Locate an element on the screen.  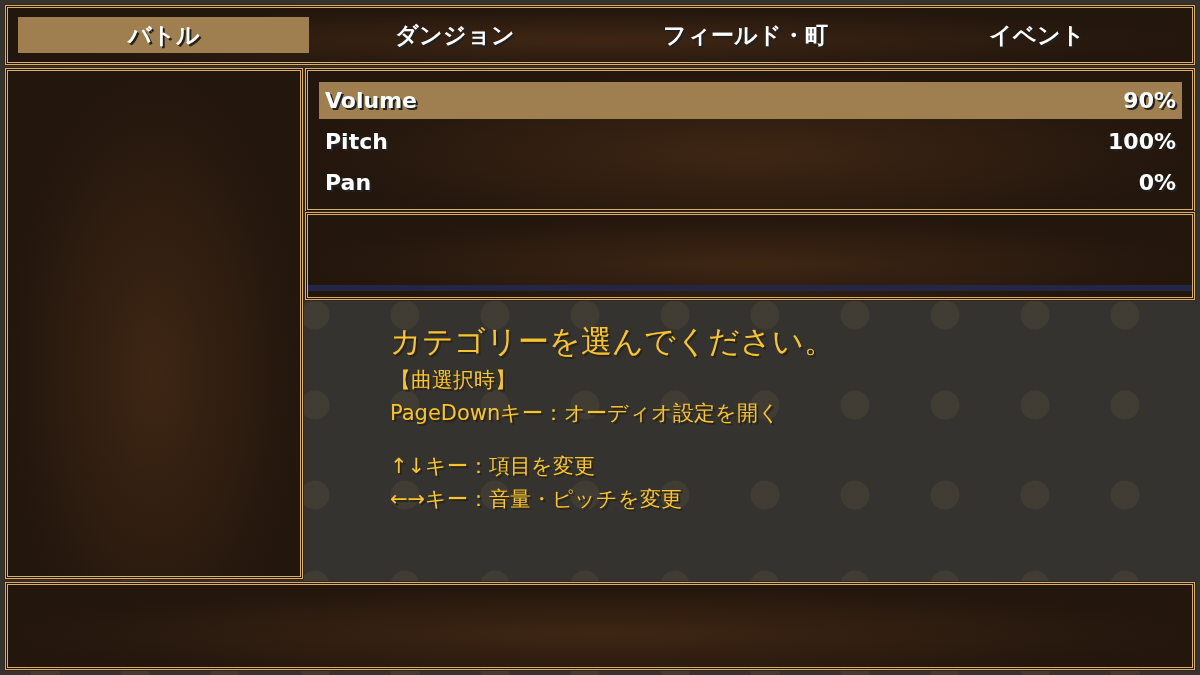
setting-value: 90% is located at coordinates (1149, 100).